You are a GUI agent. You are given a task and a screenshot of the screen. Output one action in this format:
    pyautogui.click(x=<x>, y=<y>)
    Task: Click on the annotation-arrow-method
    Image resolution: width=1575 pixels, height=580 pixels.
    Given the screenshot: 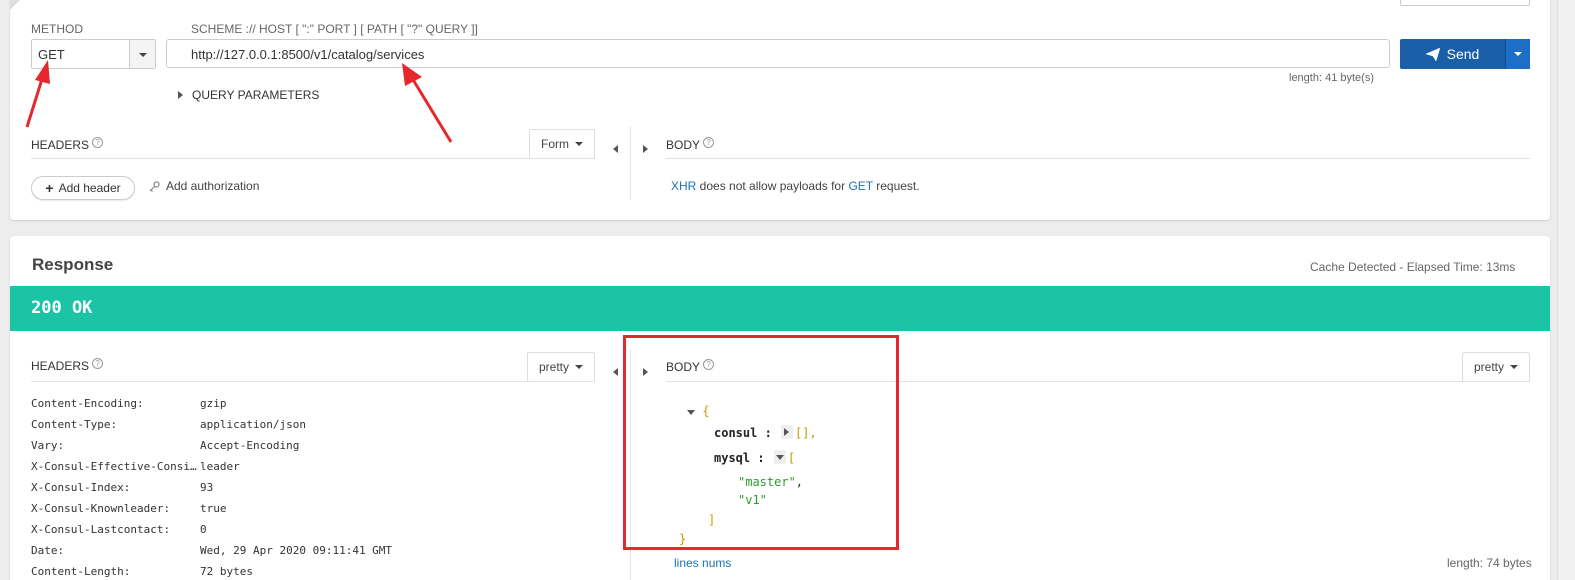 What is the action you would take?
    pyautogui.click(x=37, y=94)
    